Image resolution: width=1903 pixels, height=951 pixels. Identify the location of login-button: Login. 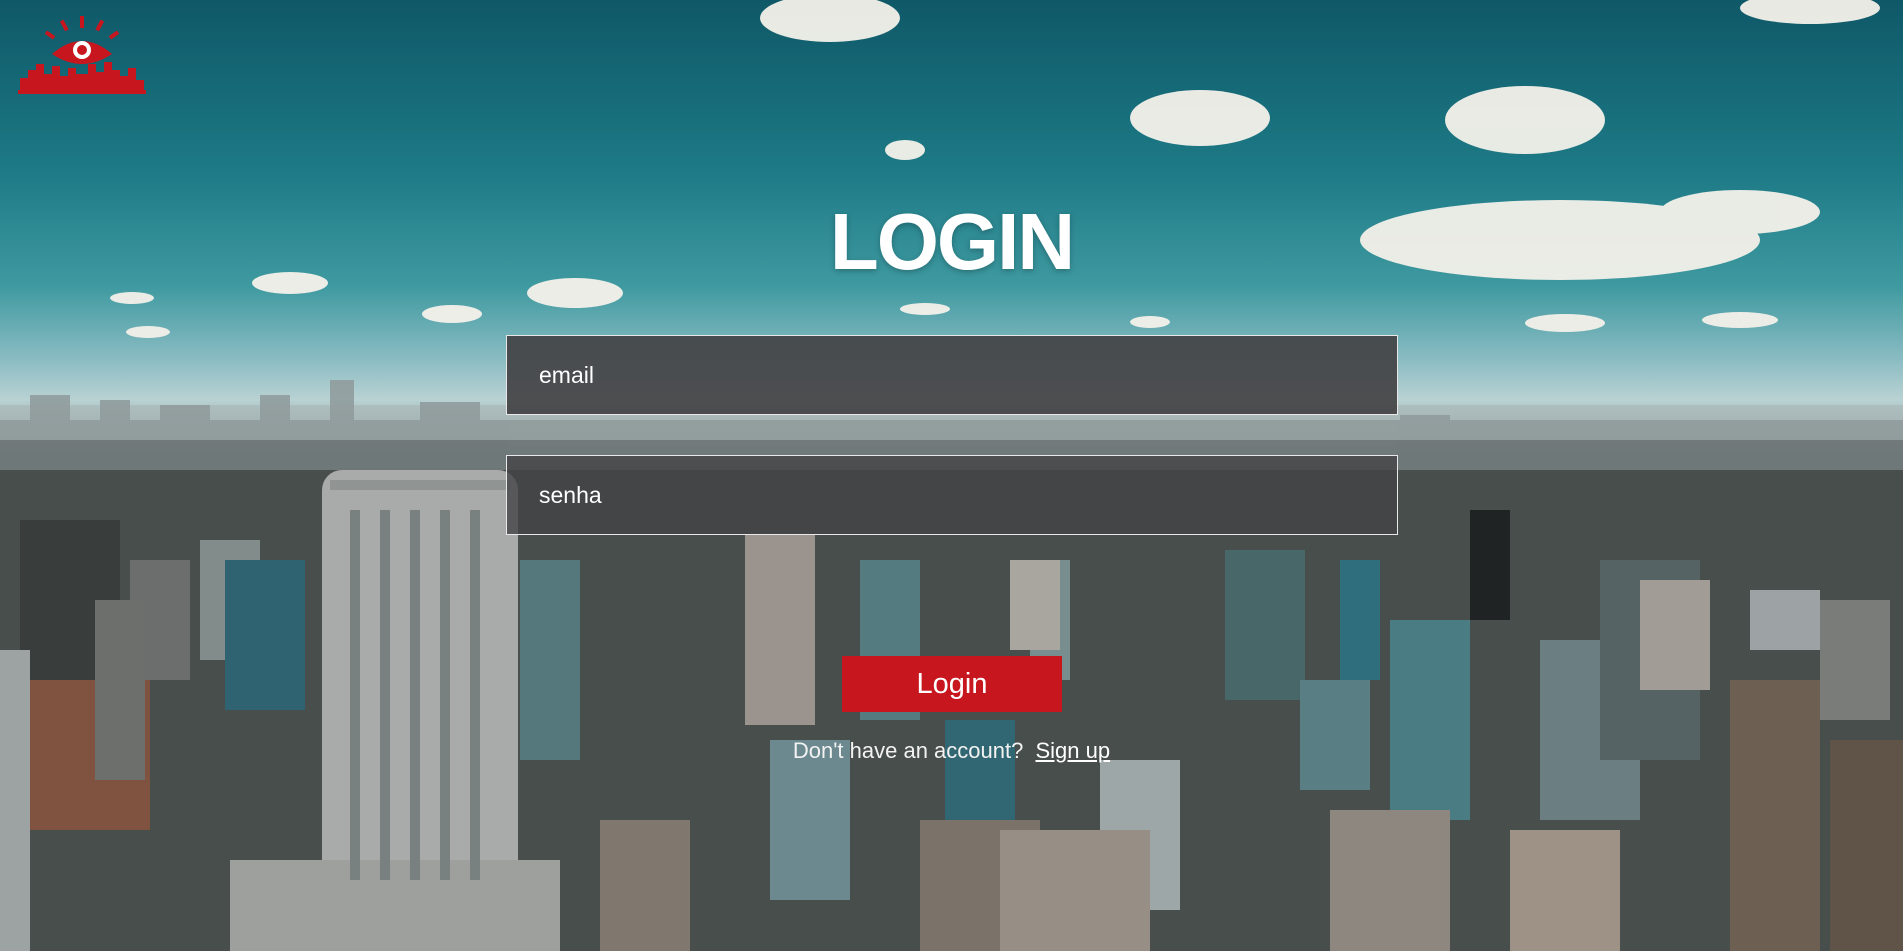
(952, 684).